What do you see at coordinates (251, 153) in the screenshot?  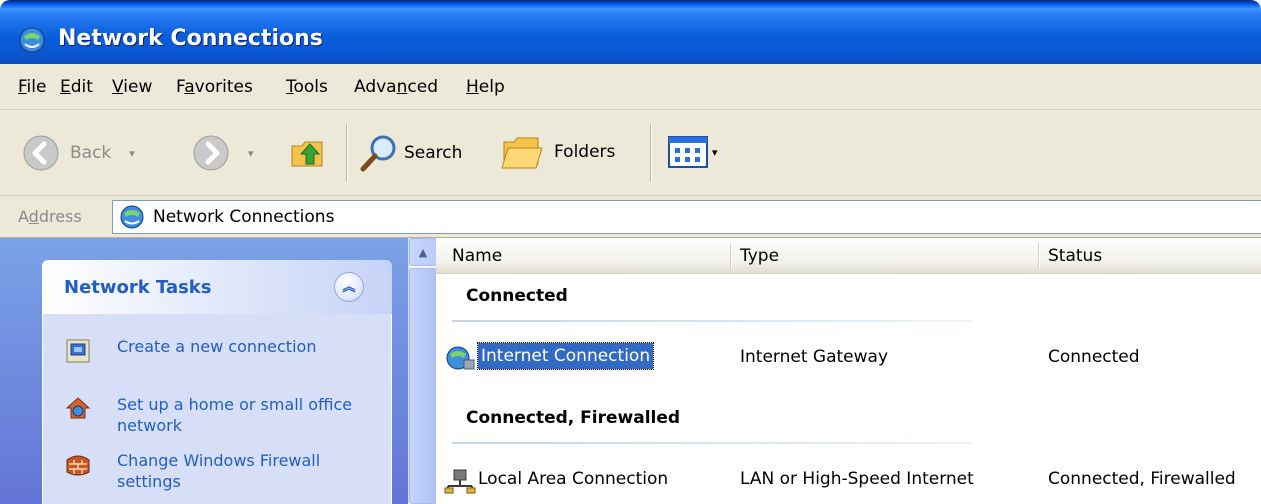 I see `forward-dropdown-icon: ▾` at bounding box center [251, 153].